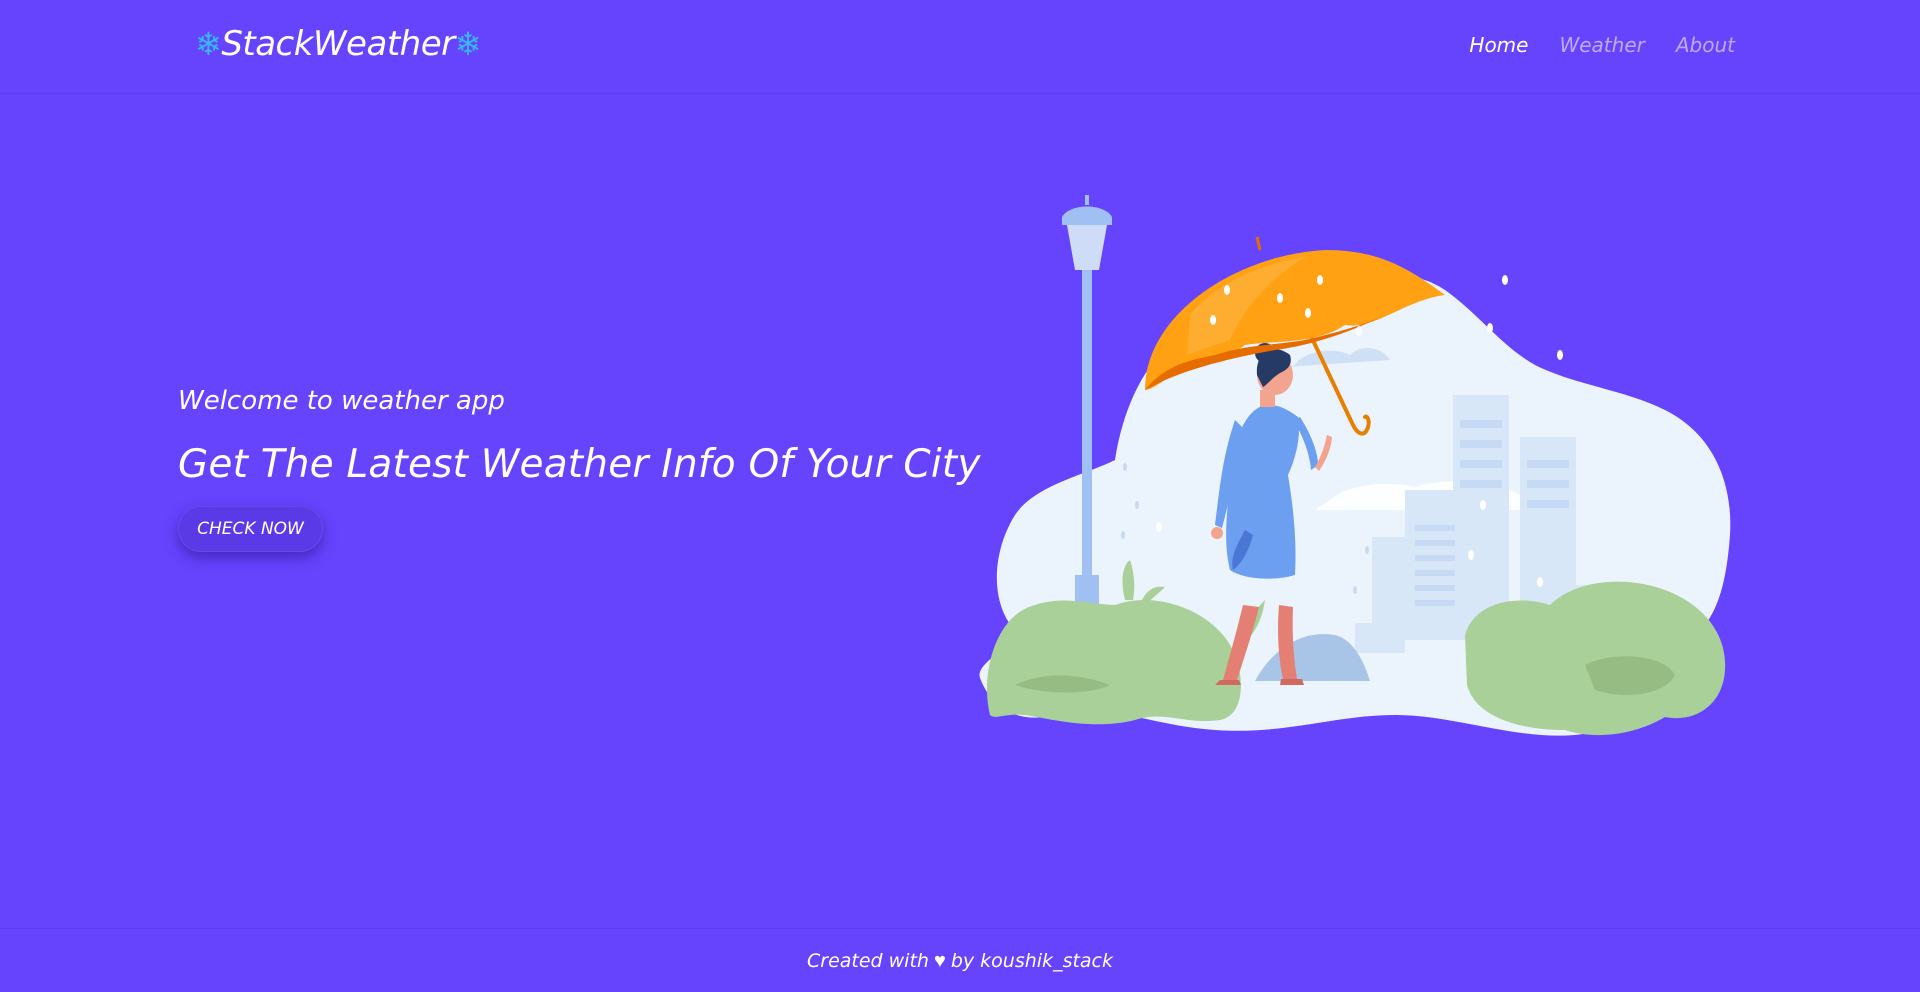 This screenshot has width=1920, height=992. I want to click on footer-credit: by koushik_stack, so click(1032, 960).